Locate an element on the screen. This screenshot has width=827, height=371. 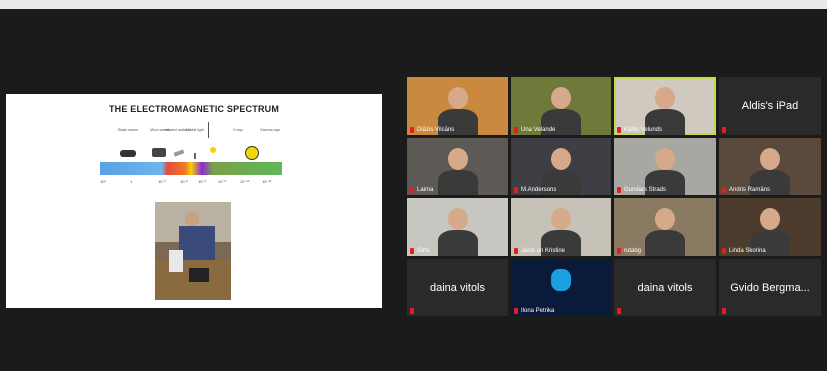
participant-name-label: M.Andersons is located at coordinates (539, 190).